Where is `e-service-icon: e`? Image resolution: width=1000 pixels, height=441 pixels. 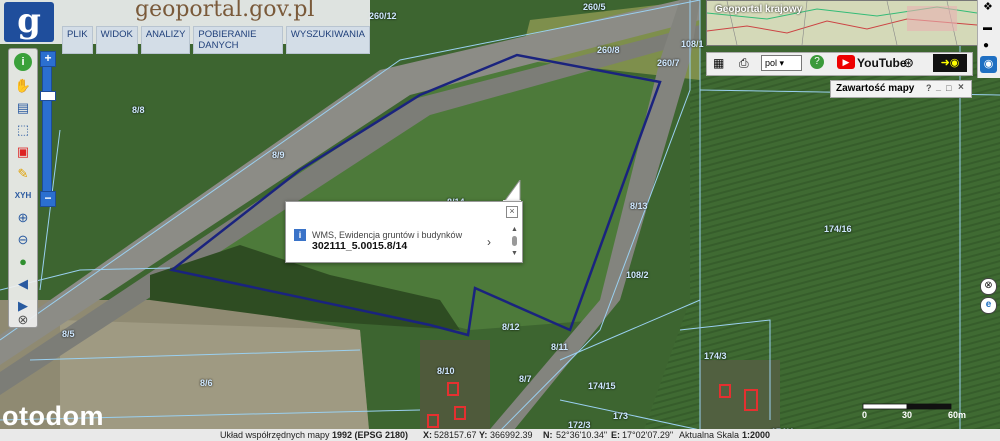
e-service-icon: e is located at coordinates (988, 305).